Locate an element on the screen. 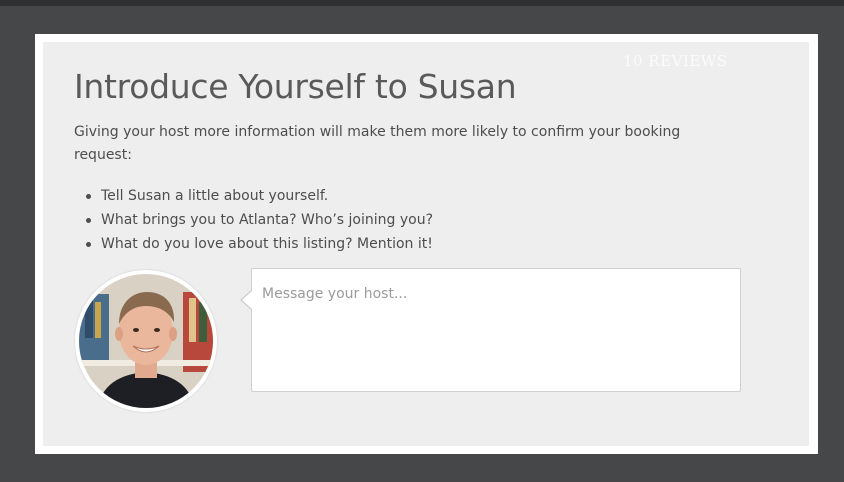 This screenshot has height=482, width=844. tip-text: Tell Susan a little about yourself. is located at coordinates (215, 196).